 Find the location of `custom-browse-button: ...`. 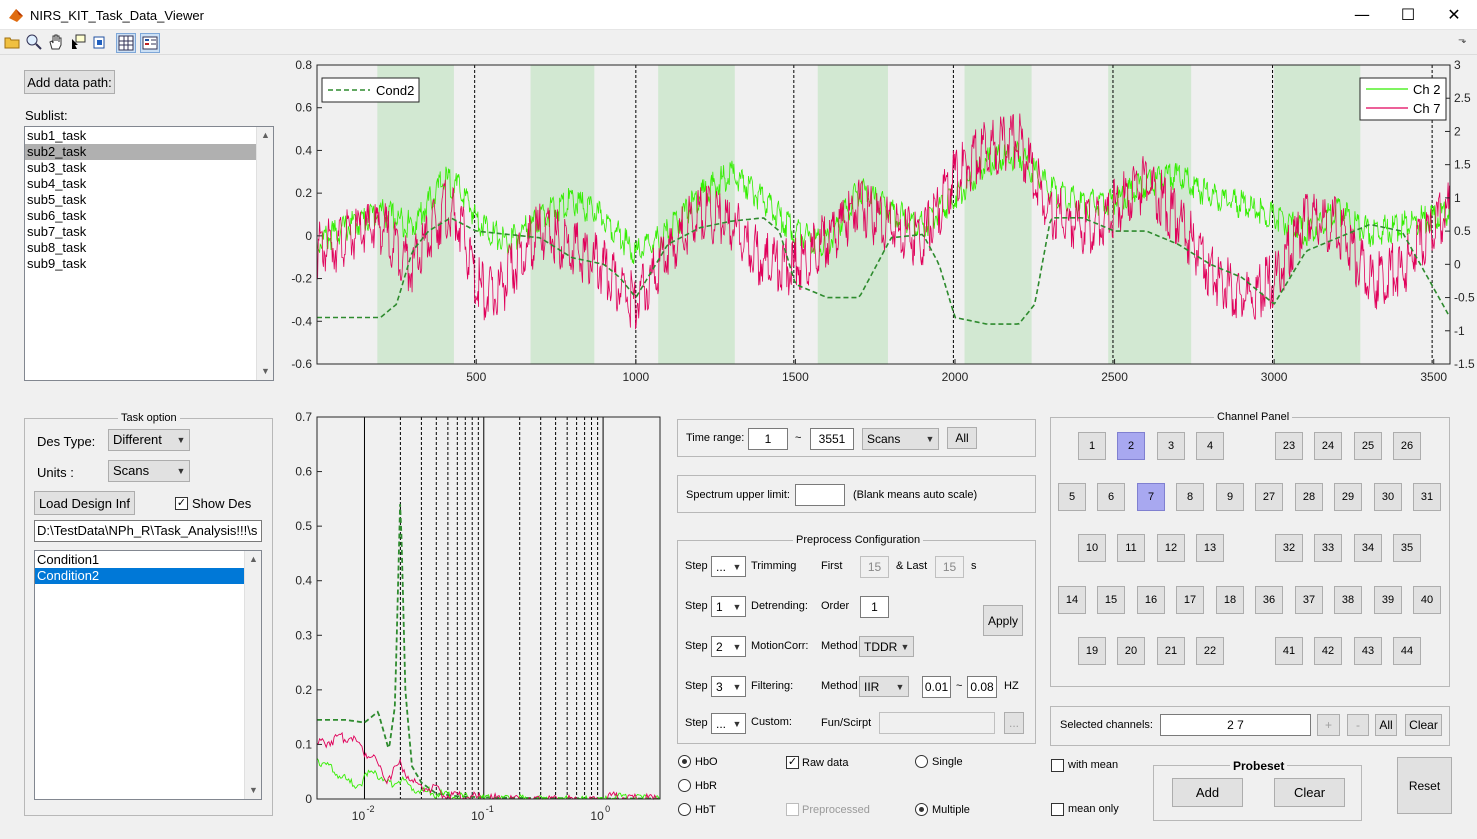

custom-browse-button: ... is located at coordinates (1014, 723).